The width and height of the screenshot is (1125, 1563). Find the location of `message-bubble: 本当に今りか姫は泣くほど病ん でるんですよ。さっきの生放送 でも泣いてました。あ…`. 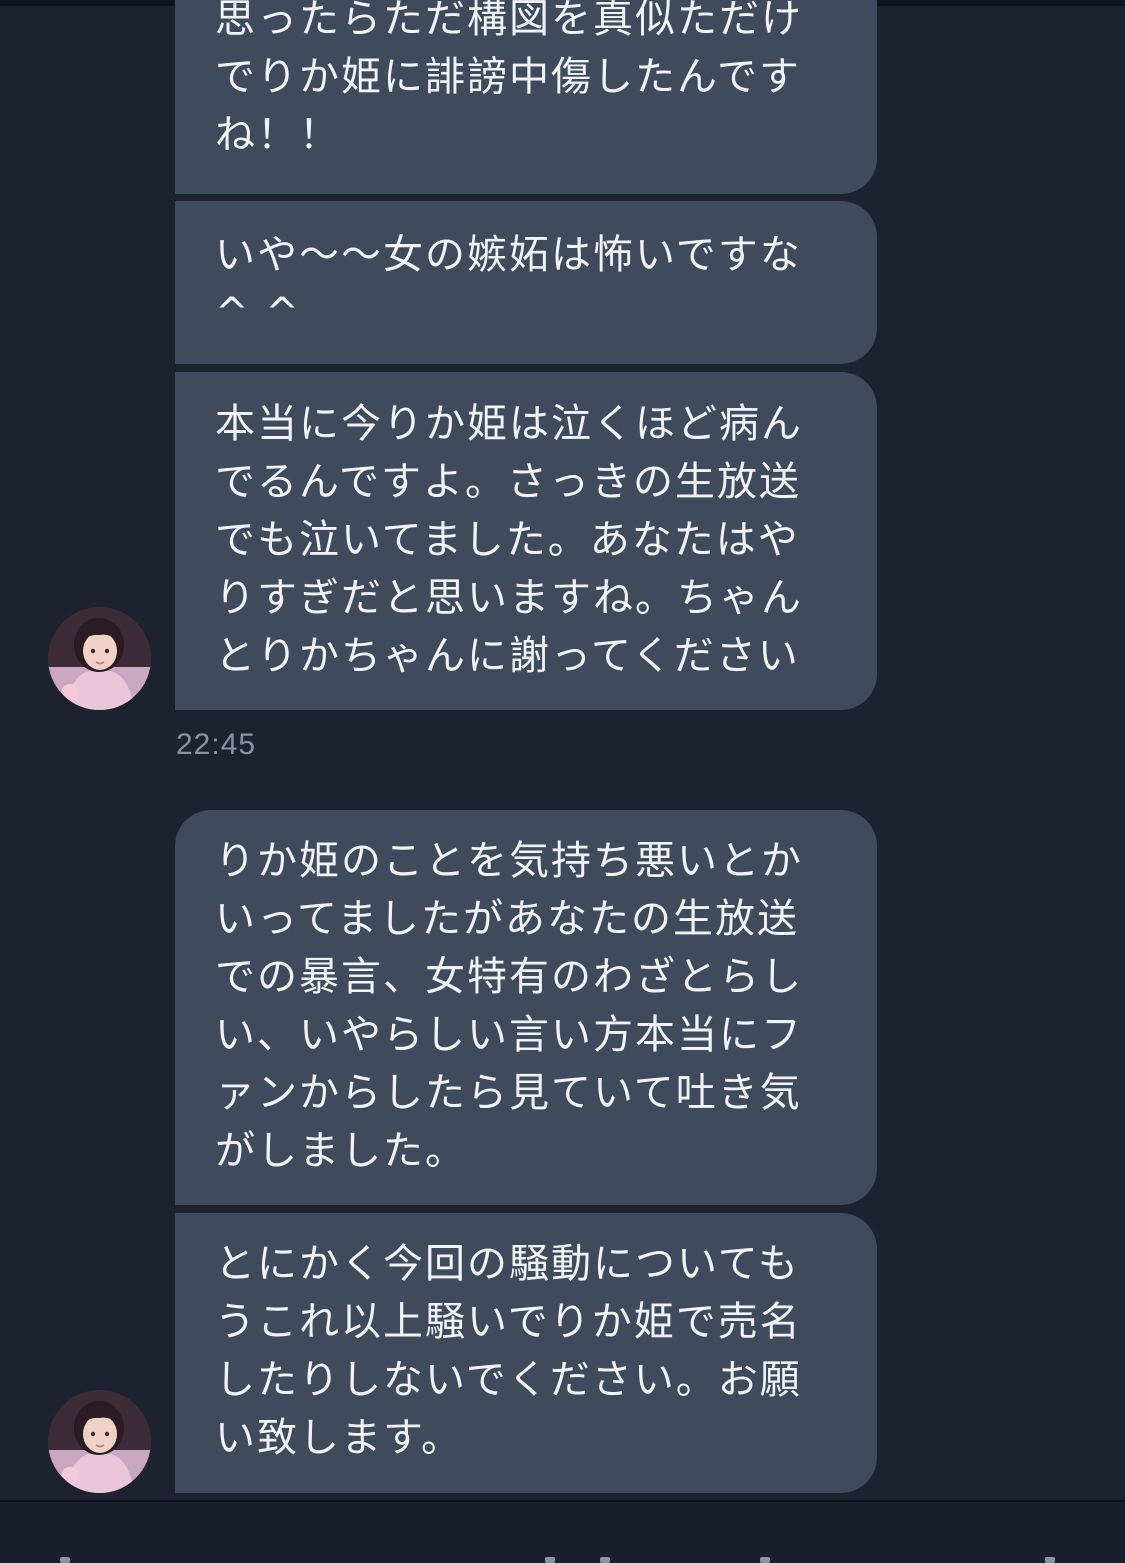

message-bubble: 本当に今りか姫は泣くほど病ん でるんですよ。さっきの生放送 でも泣いてました。あ… is located at coordinates (526, 541).